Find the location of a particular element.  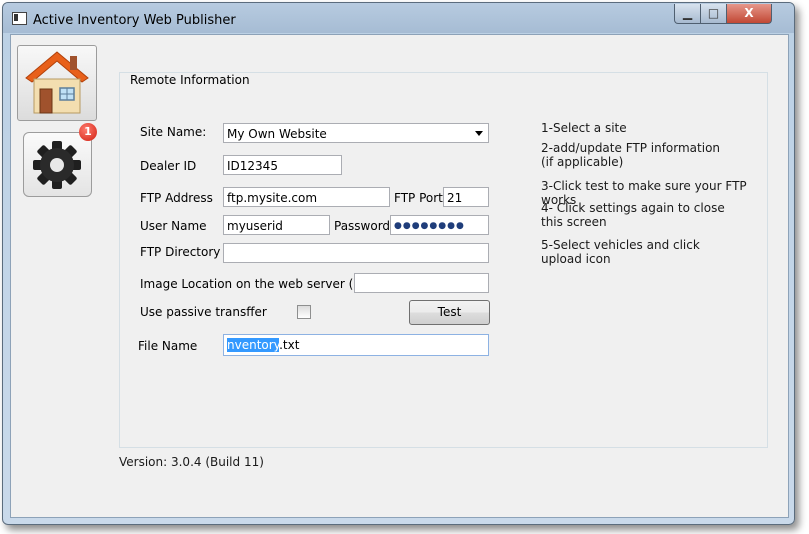

group-title: Remote Information is located at coordinates (190, 80).